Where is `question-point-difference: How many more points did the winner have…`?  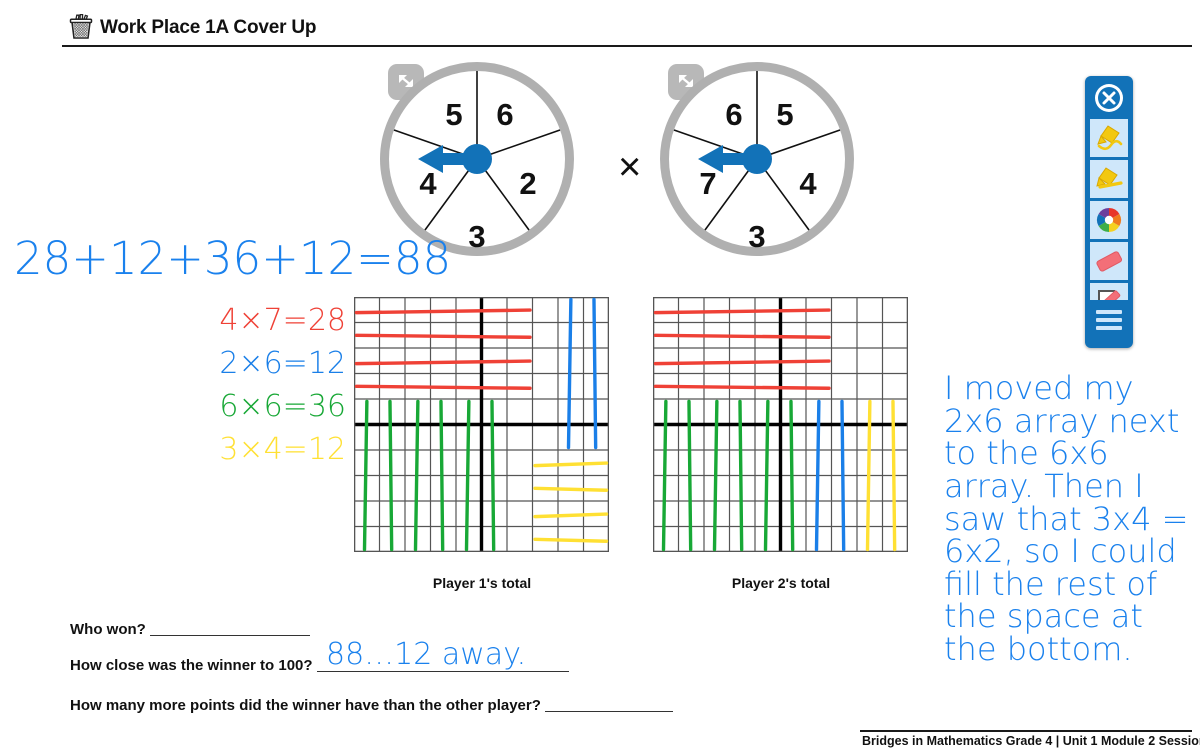
question-point-difference: How many more points did the winner have… is located at coordinates (372, 705).